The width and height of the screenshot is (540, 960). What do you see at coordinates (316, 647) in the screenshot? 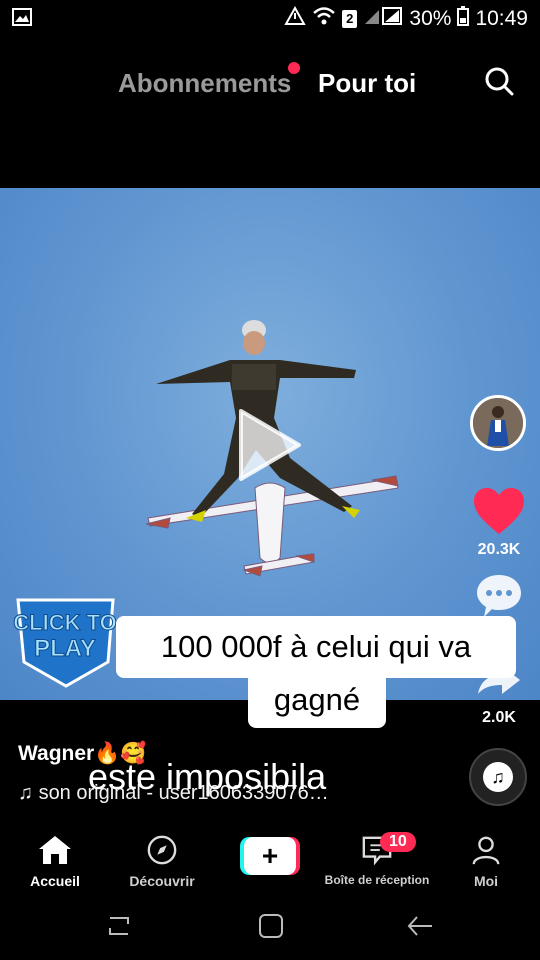
I see `video-caption-line1: 100 000f à celui qui va` at bounding box center [316, 647].